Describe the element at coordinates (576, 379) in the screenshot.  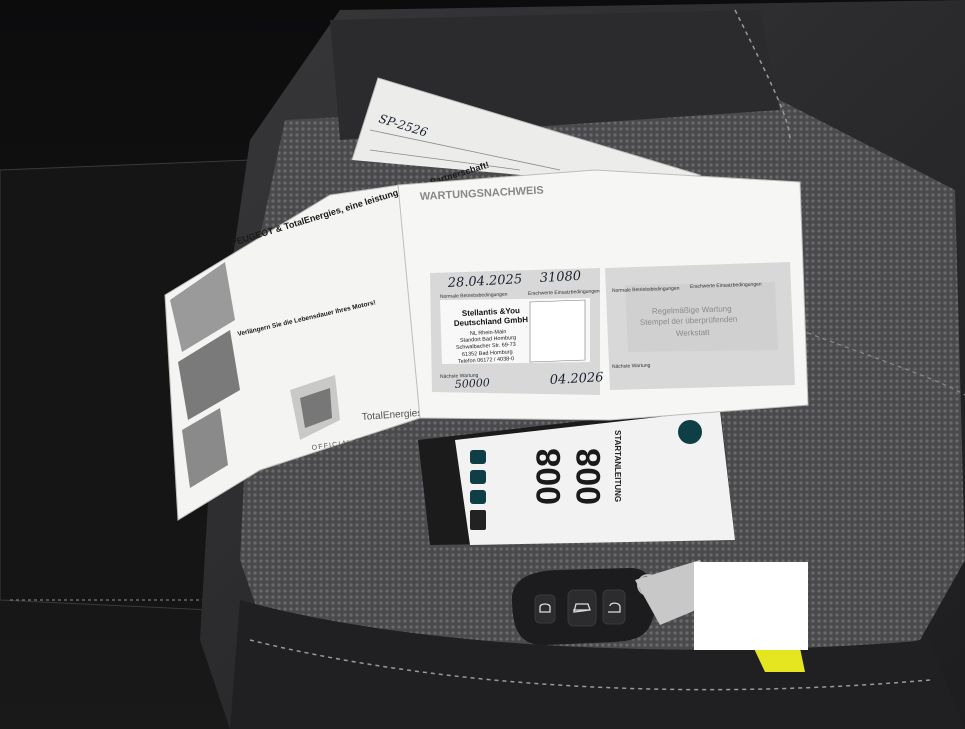
I see `next-date-handwritten: 04.2026` at that location.